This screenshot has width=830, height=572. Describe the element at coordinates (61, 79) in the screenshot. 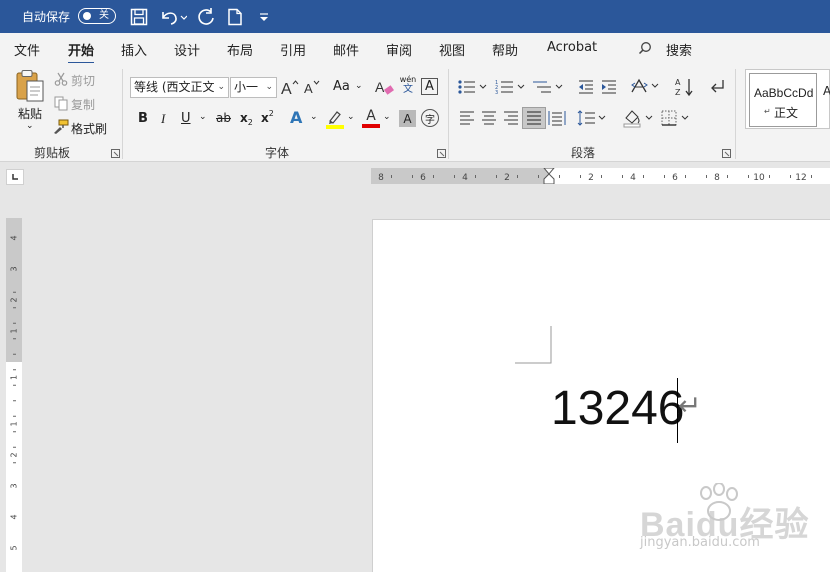

I see `cut-icon` at that location.